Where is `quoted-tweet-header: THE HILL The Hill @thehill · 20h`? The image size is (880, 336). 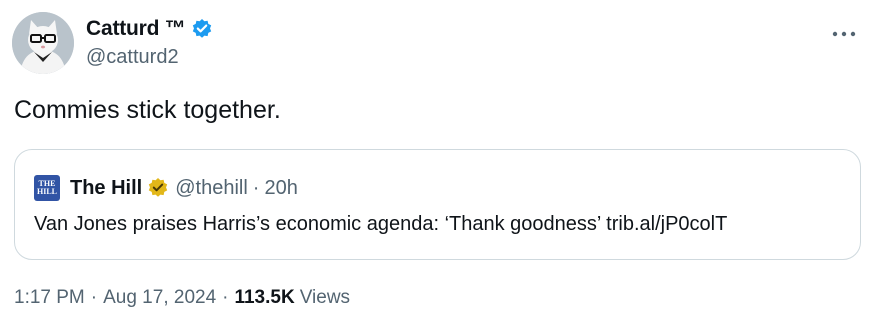 quoted-tweet-header: THE HILL The Hill @thehill · 20h is located at coordinates (166, 188).